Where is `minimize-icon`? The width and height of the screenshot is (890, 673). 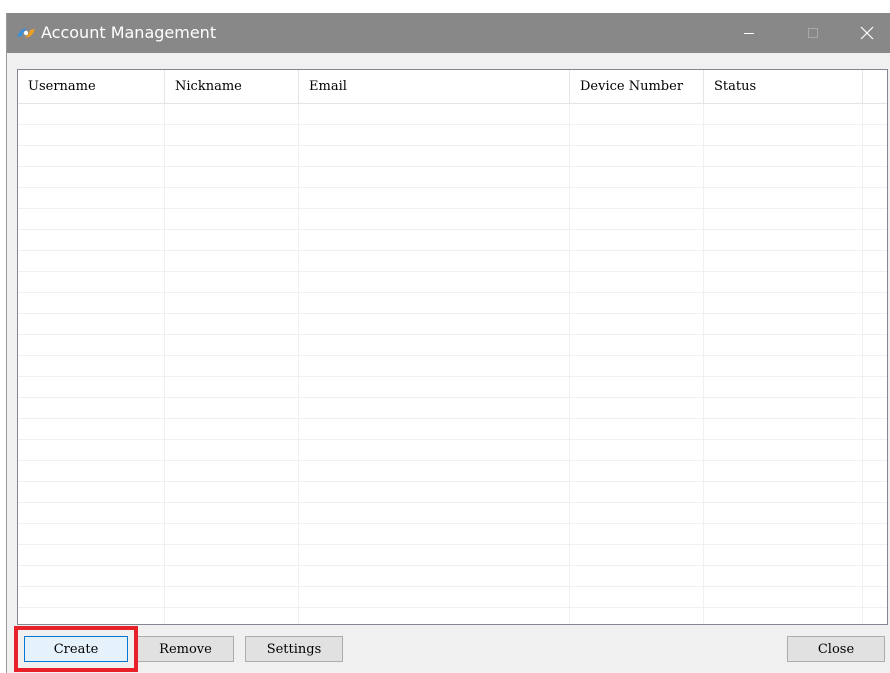 minimize-icon is located at coordinates (749, 33).